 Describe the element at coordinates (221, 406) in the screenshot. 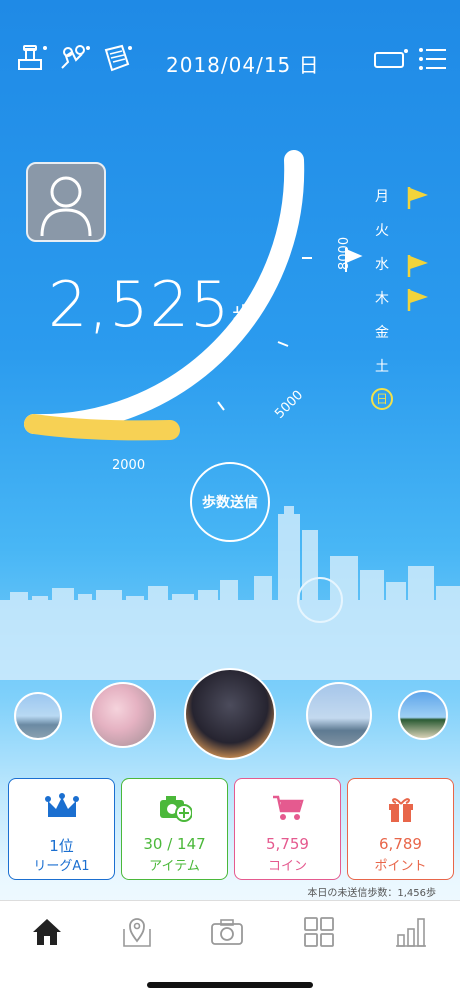

I see `tick-2000` at that location.